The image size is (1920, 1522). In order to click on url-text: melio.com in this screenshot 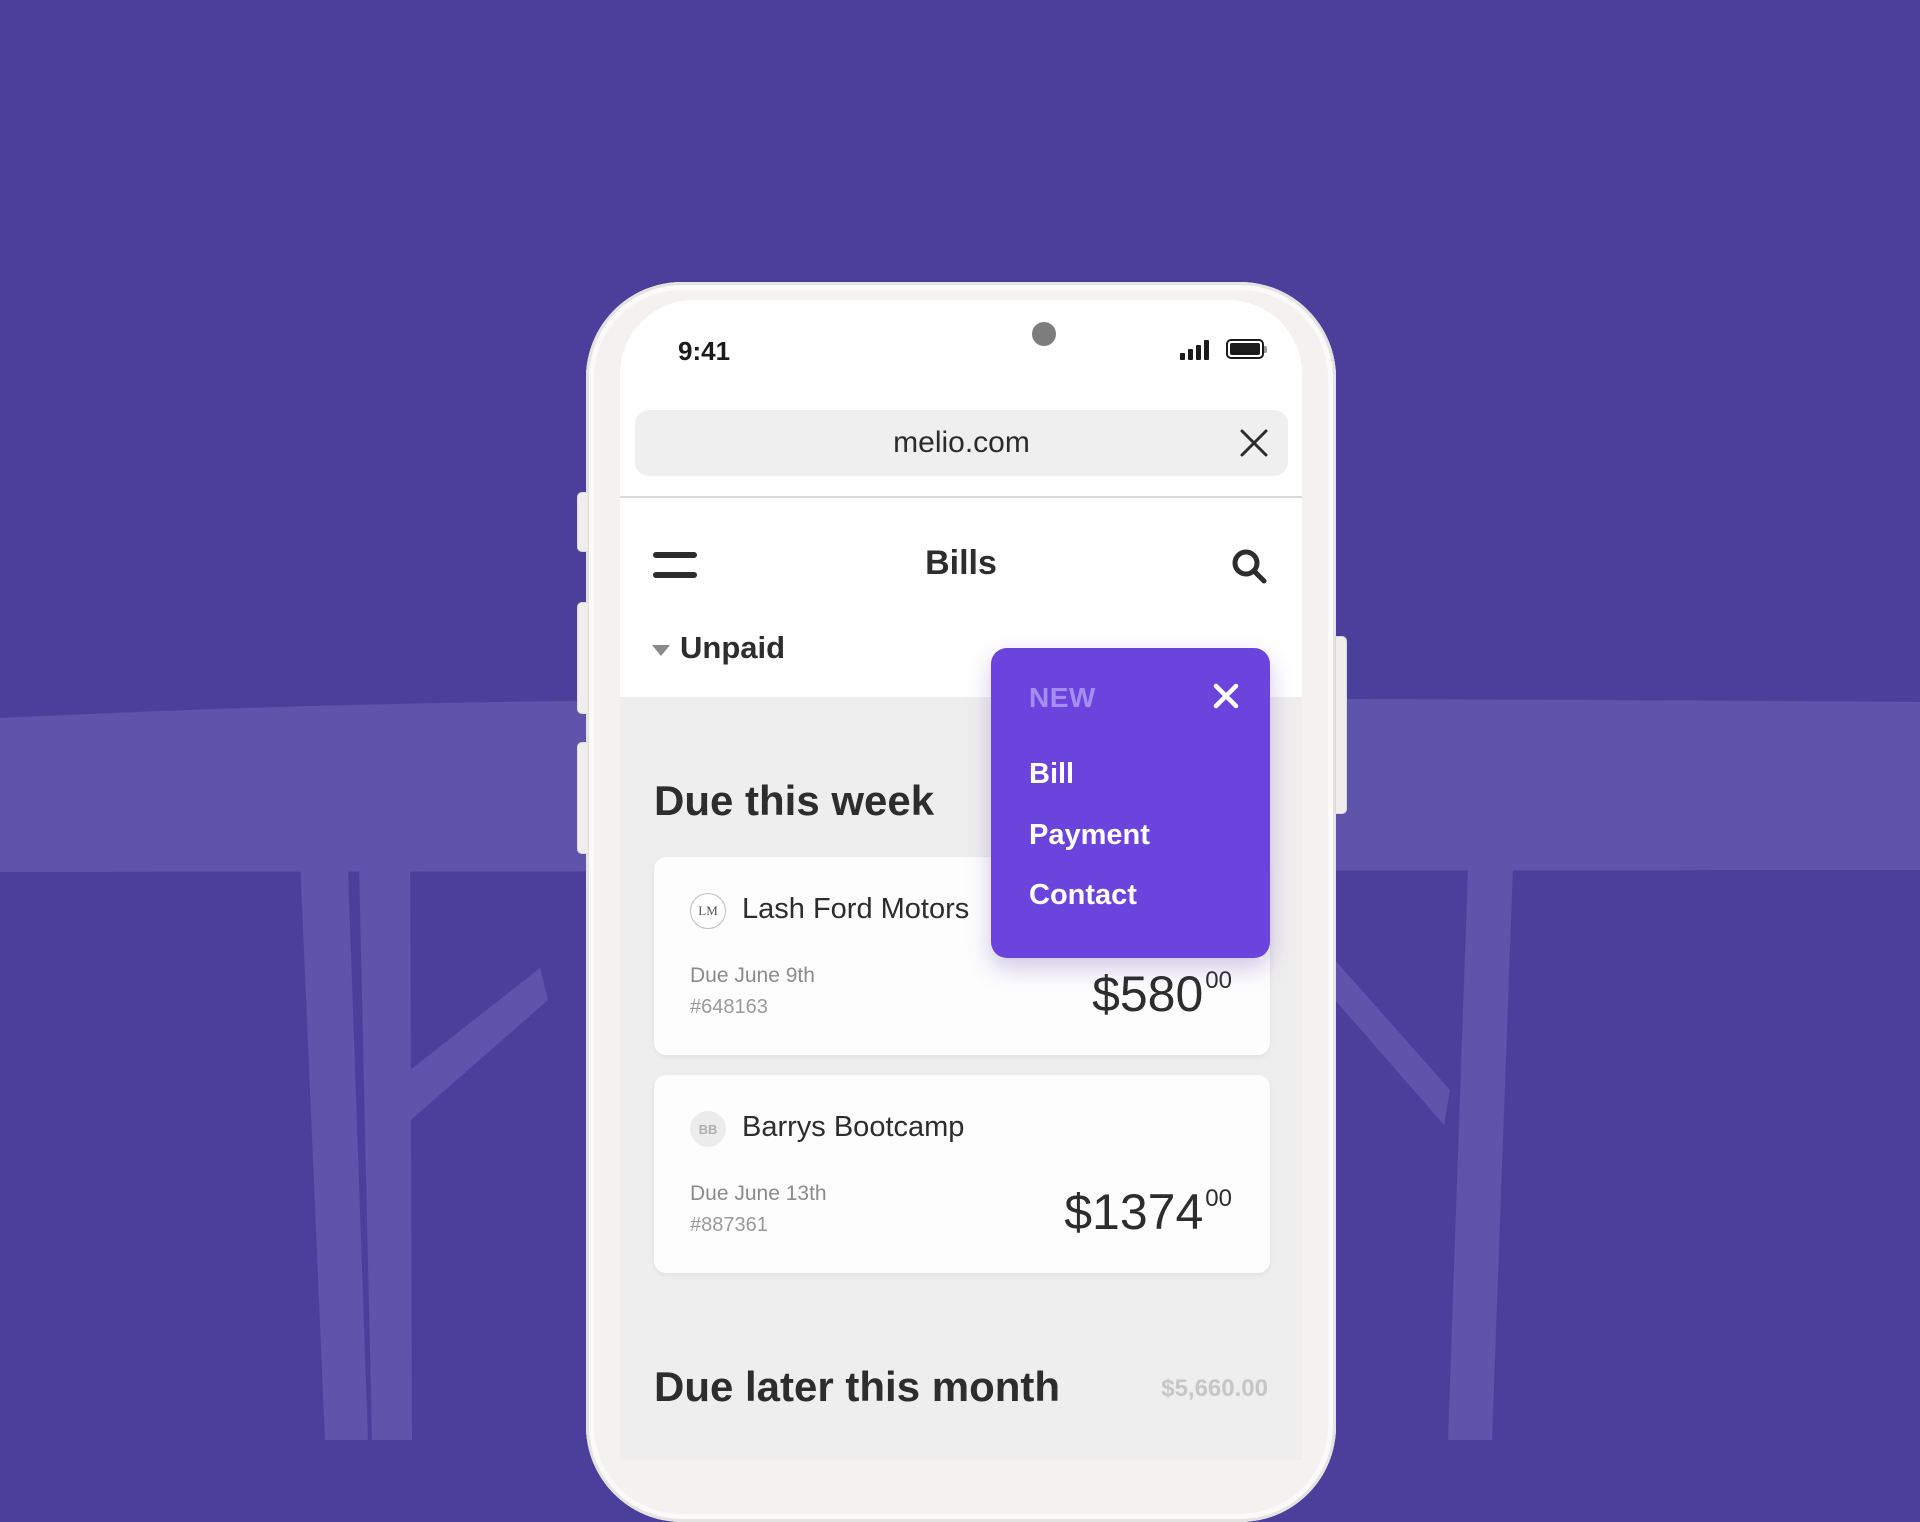, I will do `click(961, 442)`.